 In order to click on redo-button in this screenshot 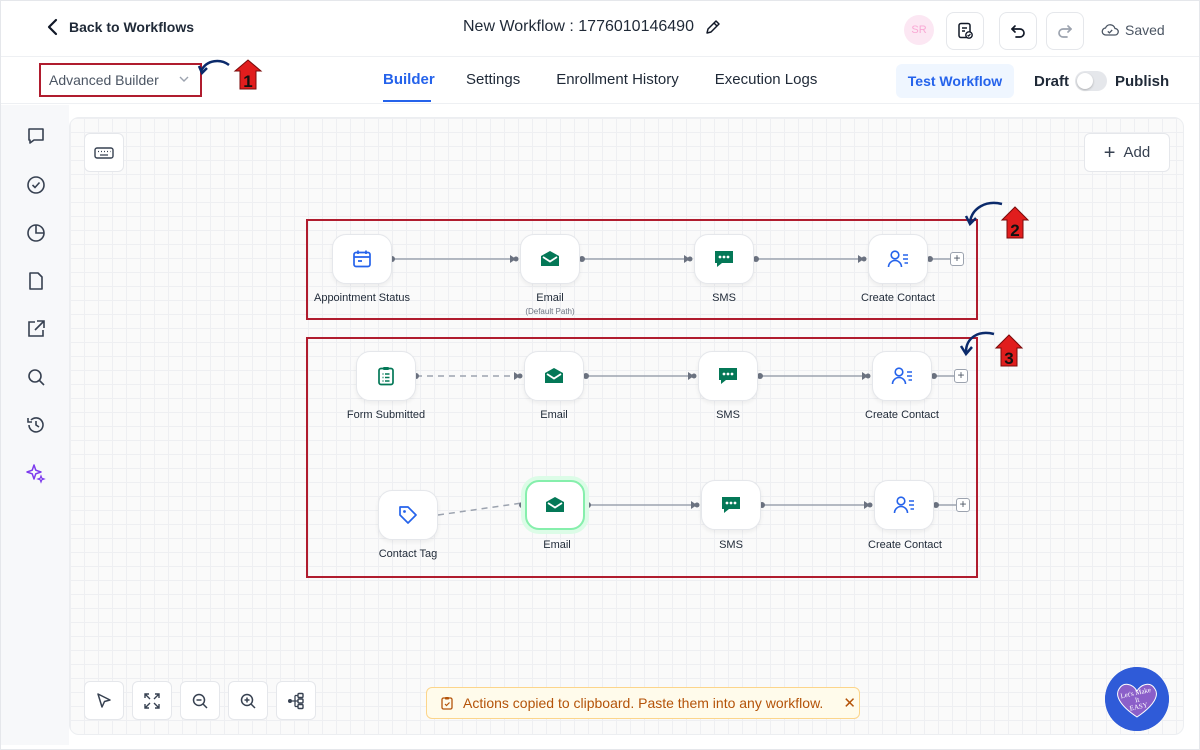, I will do `click(1065, 31)`.